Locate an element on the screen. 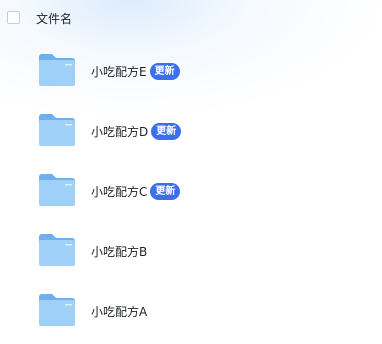 Image resolution: width=382 pixels, height=344 pixels. file-name-label: 小吃配方A is located at coordinates (119, 312).